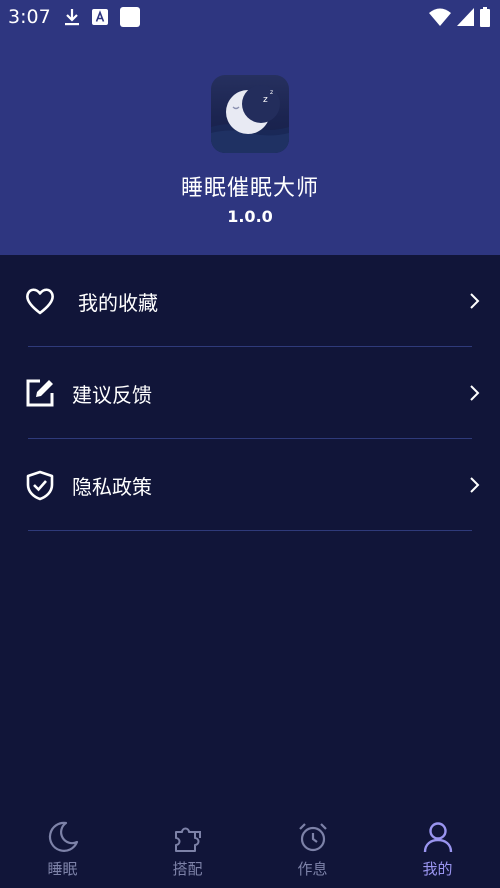 This screenshot has height=888, width=500. Describe the element at coordinates (312, 869) in the screenshot. I see `nav-tab-label: 作息` at that location.